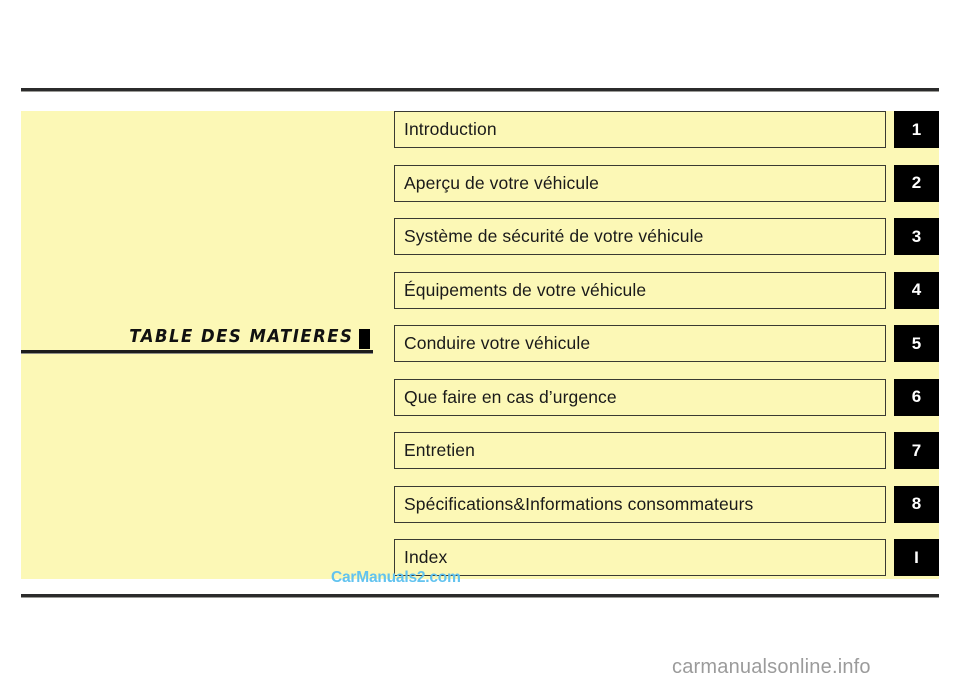  Describe the element at coordinates (396, 577) in the screenshot. I see `inner-watermark: CarManuals2.com` at that location.